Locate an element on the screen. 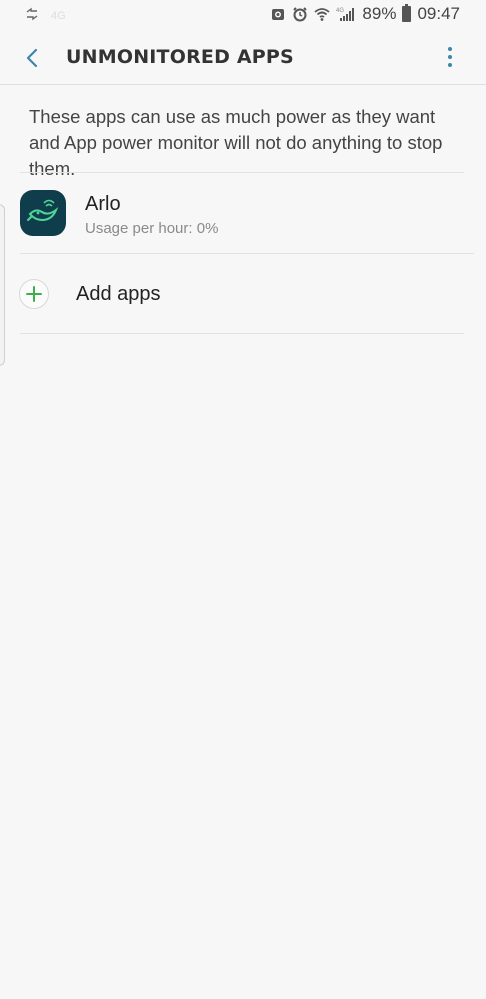 This screenshot has width=486, height=999. arlo-app-icon is located at coordinates (43, 213).